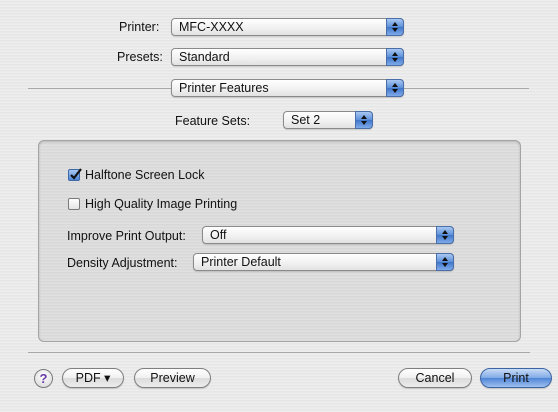  I want to click on preview-button: Preview, so click(172, 378).